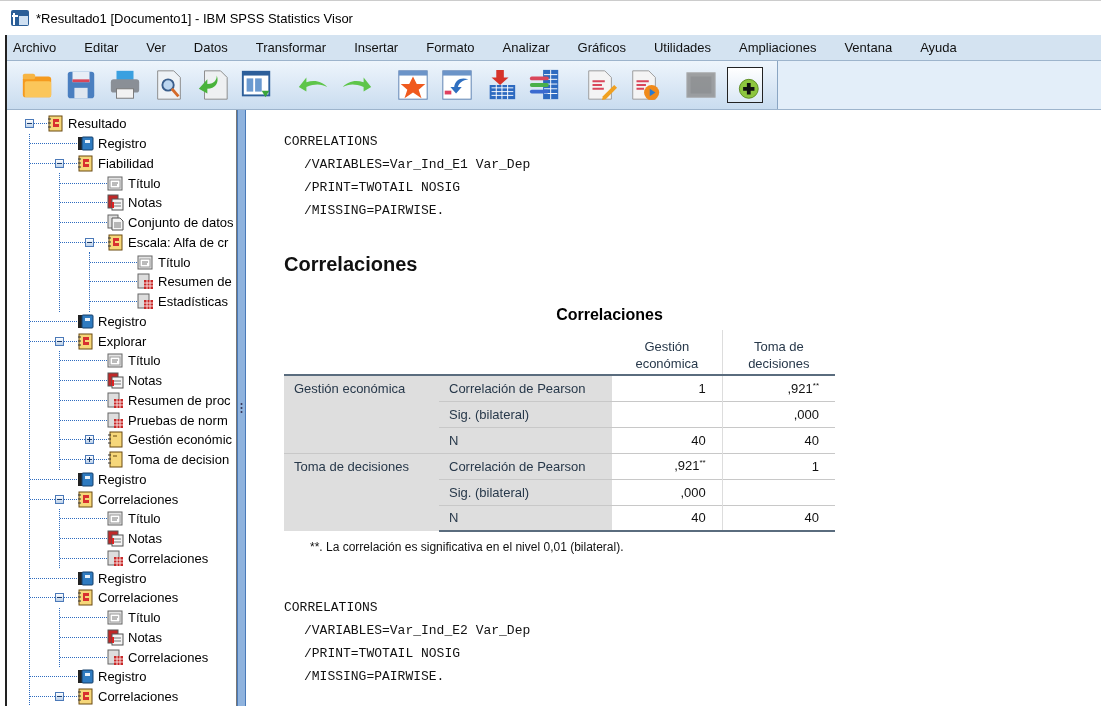  Describe the element at coordinates (178, 242) in the screenshot. I see `outline-item: Escala: Alfa de cr` at that location.